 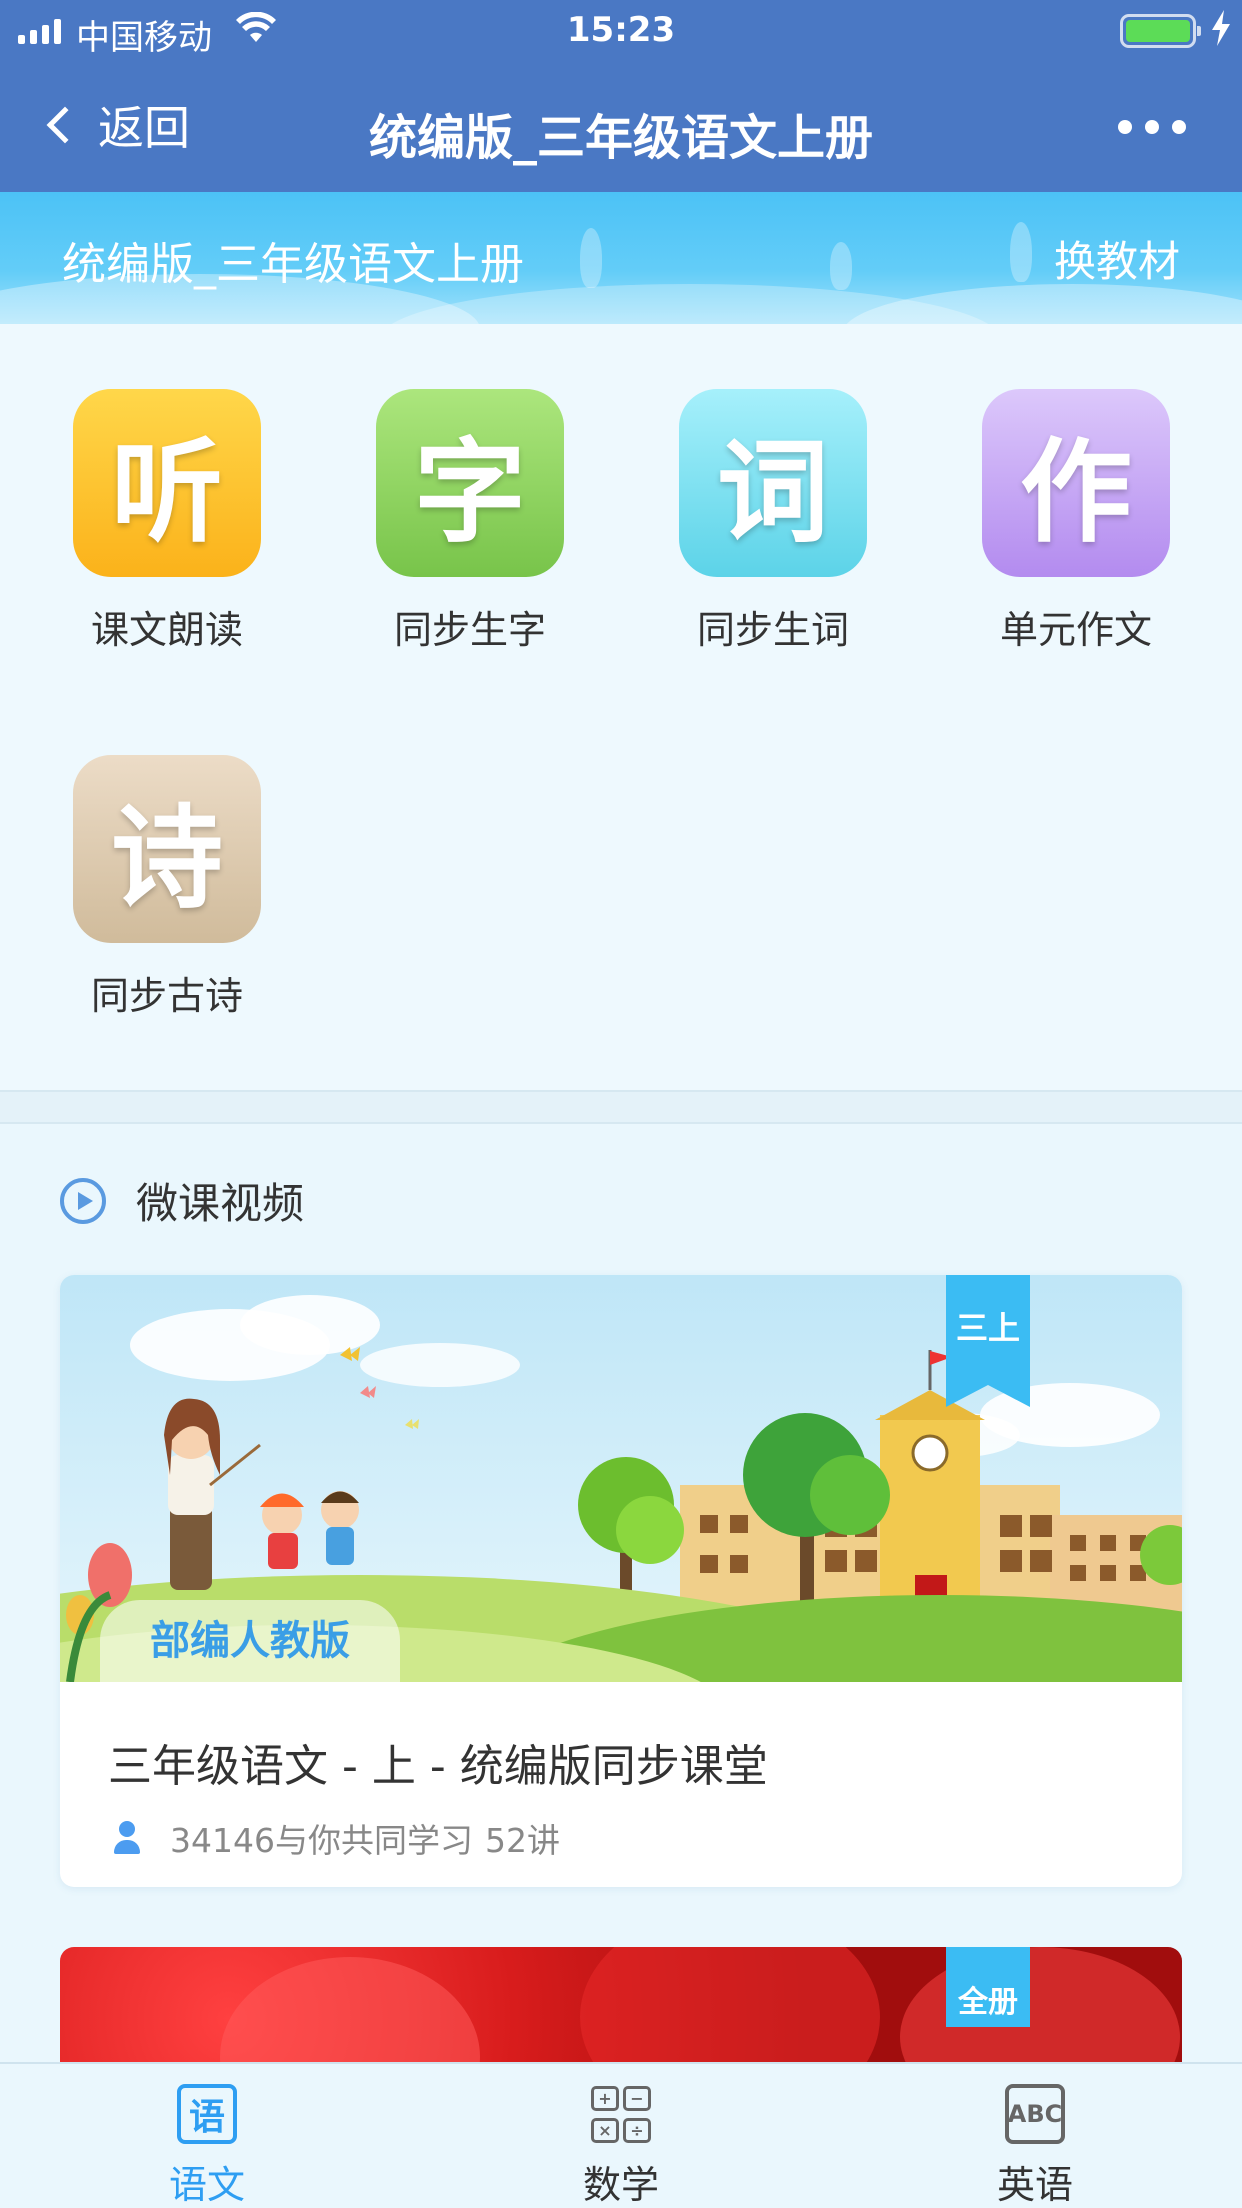 What do you see at coordinates (522, 1840) in the screenshot?
I see `lesson-count: 52讲` at bounding box center [522, 1840].